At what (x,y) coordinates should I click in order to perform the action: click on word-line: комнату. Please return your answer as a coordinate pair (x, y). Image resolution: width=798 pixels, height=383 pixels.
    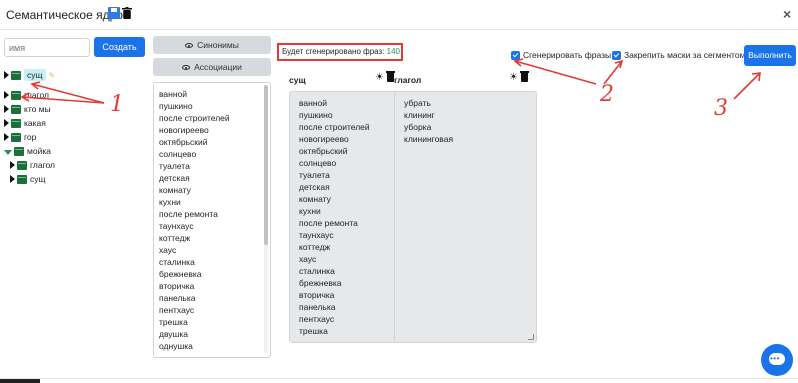
    Looking at the image, I should click on (175, 190).